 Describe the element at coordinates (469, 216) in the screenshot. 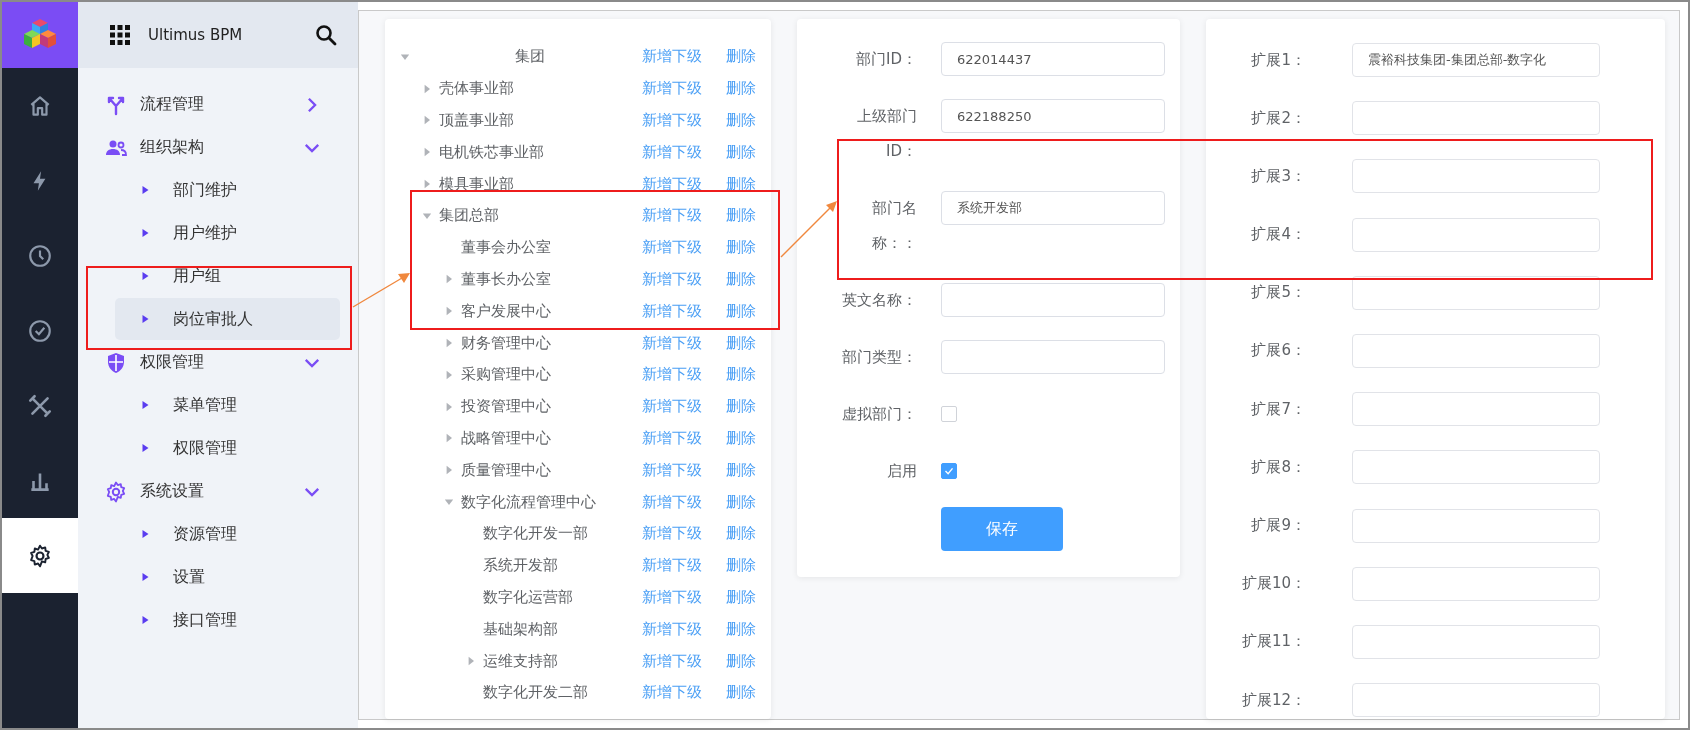

I see `tree-node-label: 集团总部` at that location.